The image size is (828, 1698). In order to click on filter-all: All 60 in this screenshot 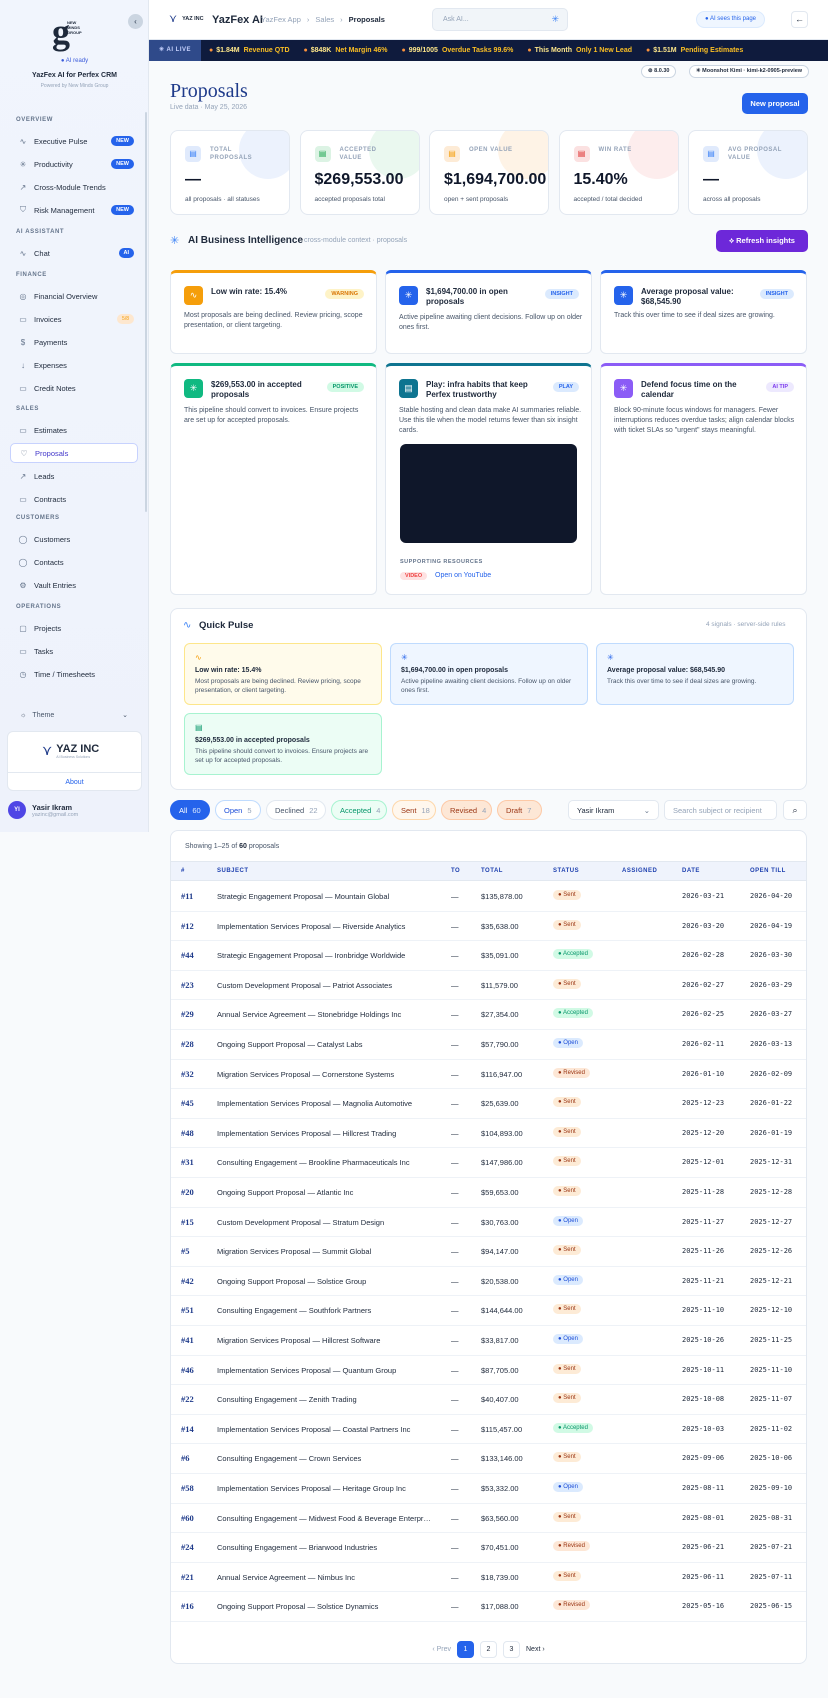, I will do `click(190, 810)`.